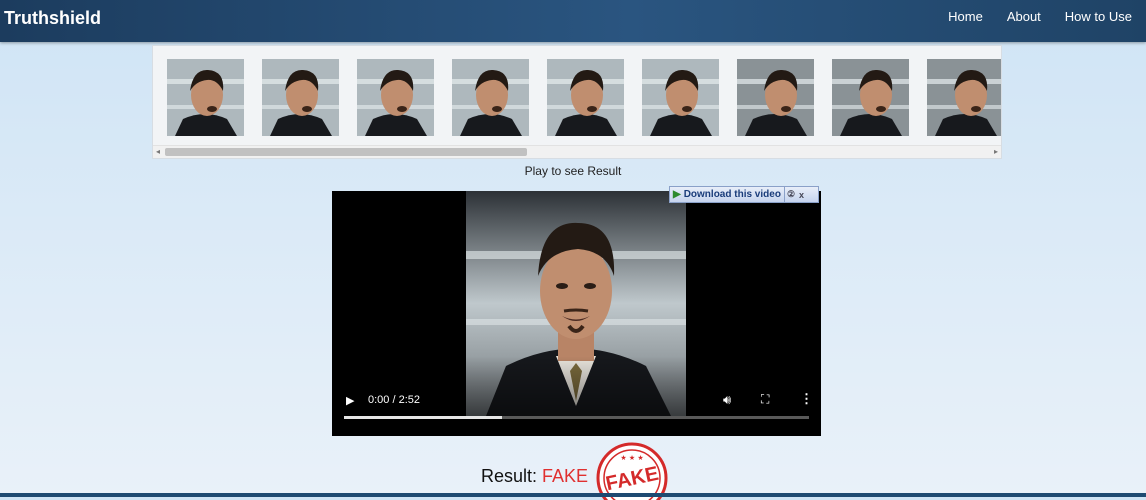 The image size is (1146, 500). What do you see at coordinates (573, 21) in the screenshot?
I see `top-navbar: Truthshield Home About How to Use` at bounding box center [573, 21].